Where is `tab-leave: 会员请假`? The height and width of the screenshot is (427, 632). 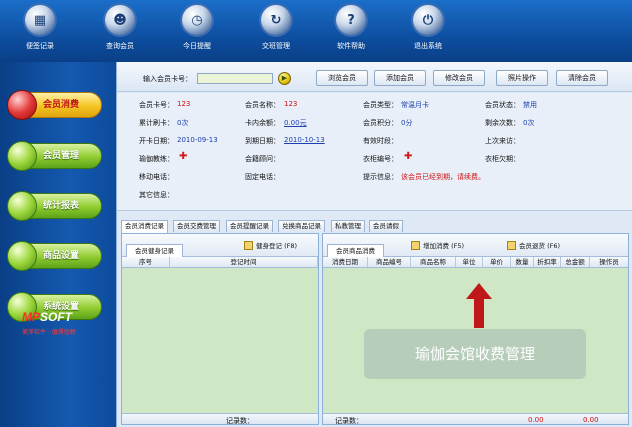
tab-leave: 会员请假 is located at coordinates (386, 226).